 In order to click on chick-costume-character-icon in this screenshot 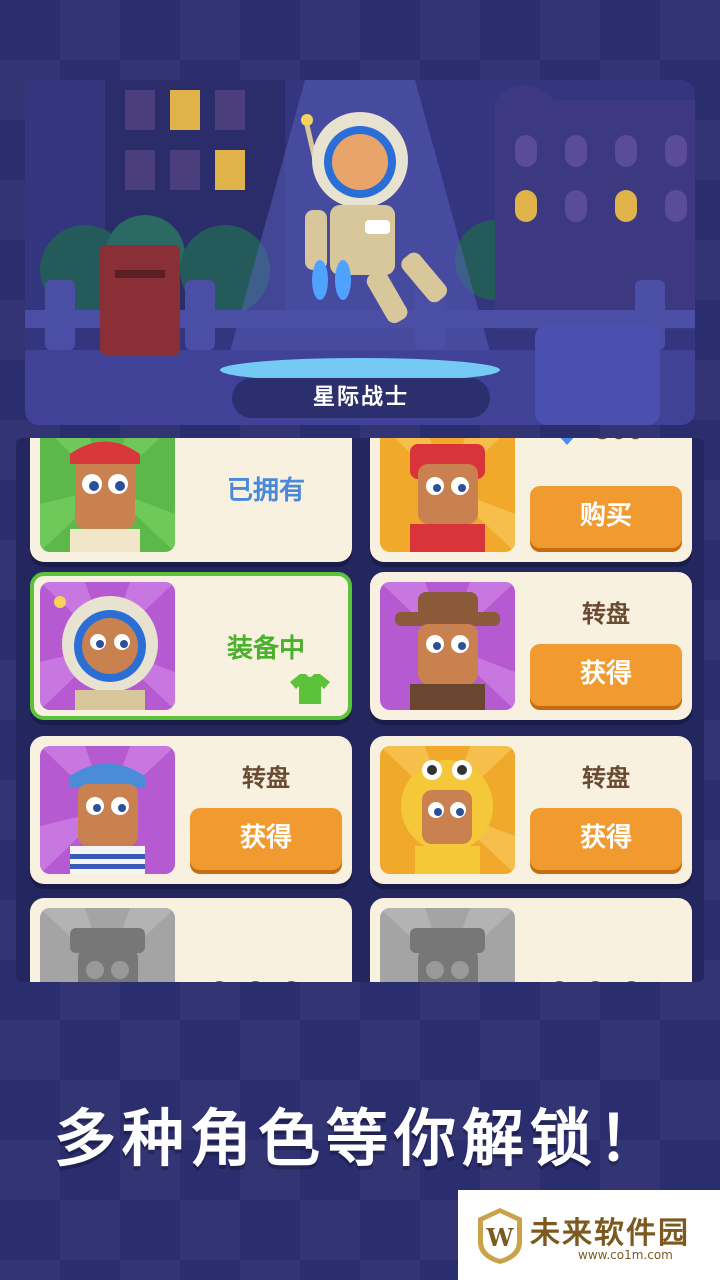, I will do `click(447, 810)`.